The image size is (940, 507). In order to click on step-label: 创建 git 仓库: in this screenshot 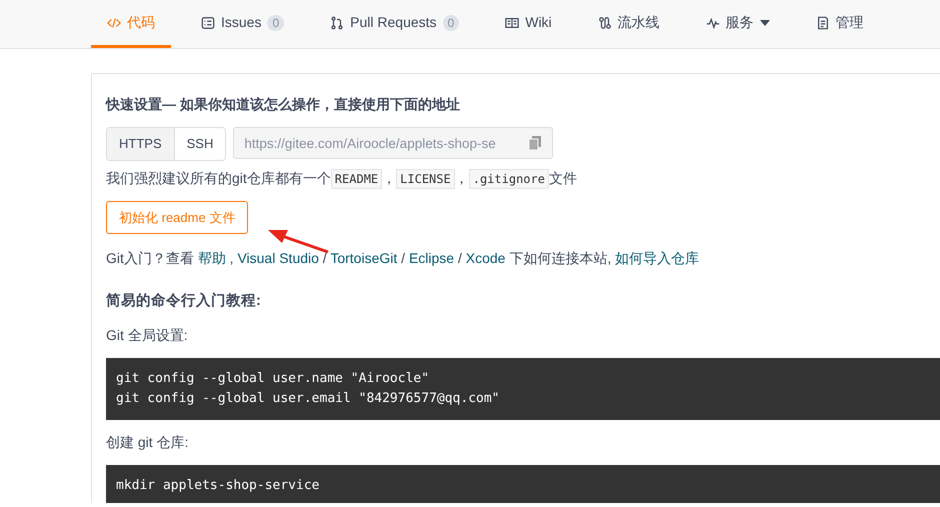, I will do `click(148, 442)`.